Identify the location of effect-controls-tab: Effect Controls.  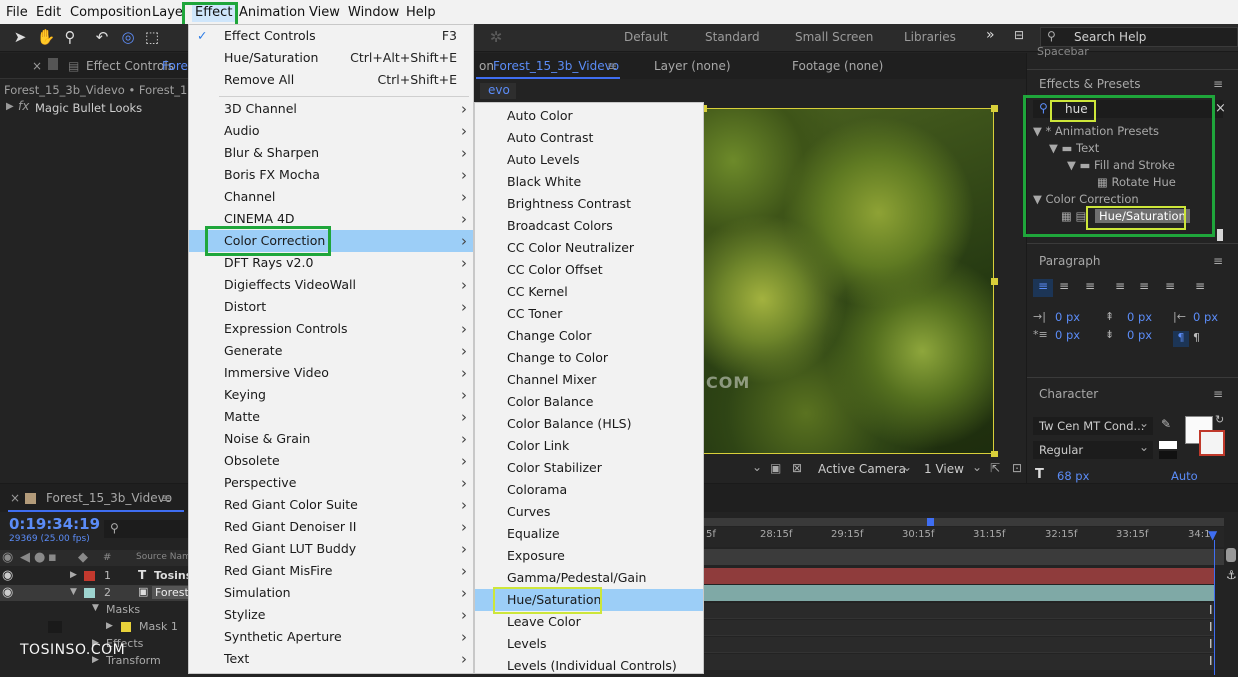
(130, 66).